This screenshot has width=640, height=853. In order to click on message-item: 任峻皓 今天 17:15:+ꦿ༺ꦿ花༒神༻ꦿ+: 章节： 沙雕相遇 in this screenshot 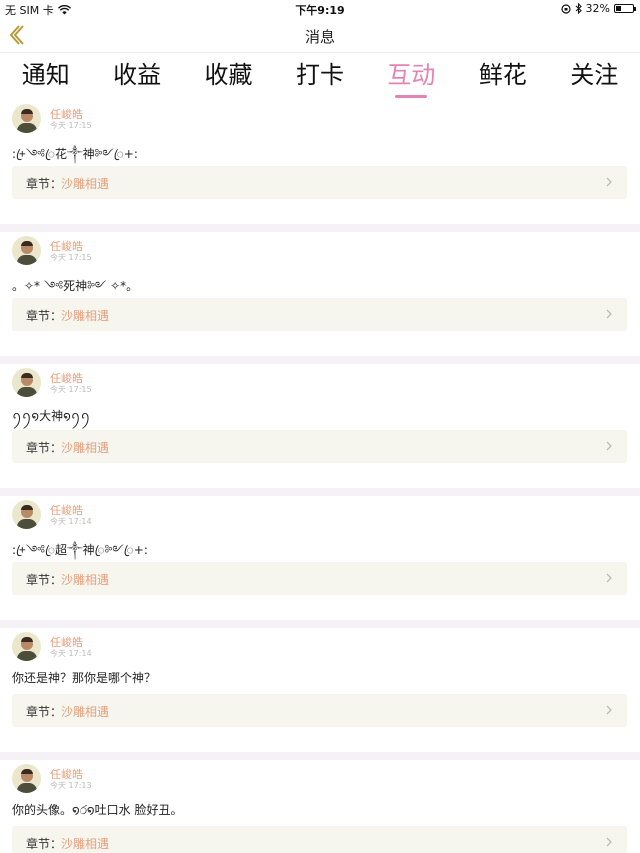, I will do `click(320, 162)`.